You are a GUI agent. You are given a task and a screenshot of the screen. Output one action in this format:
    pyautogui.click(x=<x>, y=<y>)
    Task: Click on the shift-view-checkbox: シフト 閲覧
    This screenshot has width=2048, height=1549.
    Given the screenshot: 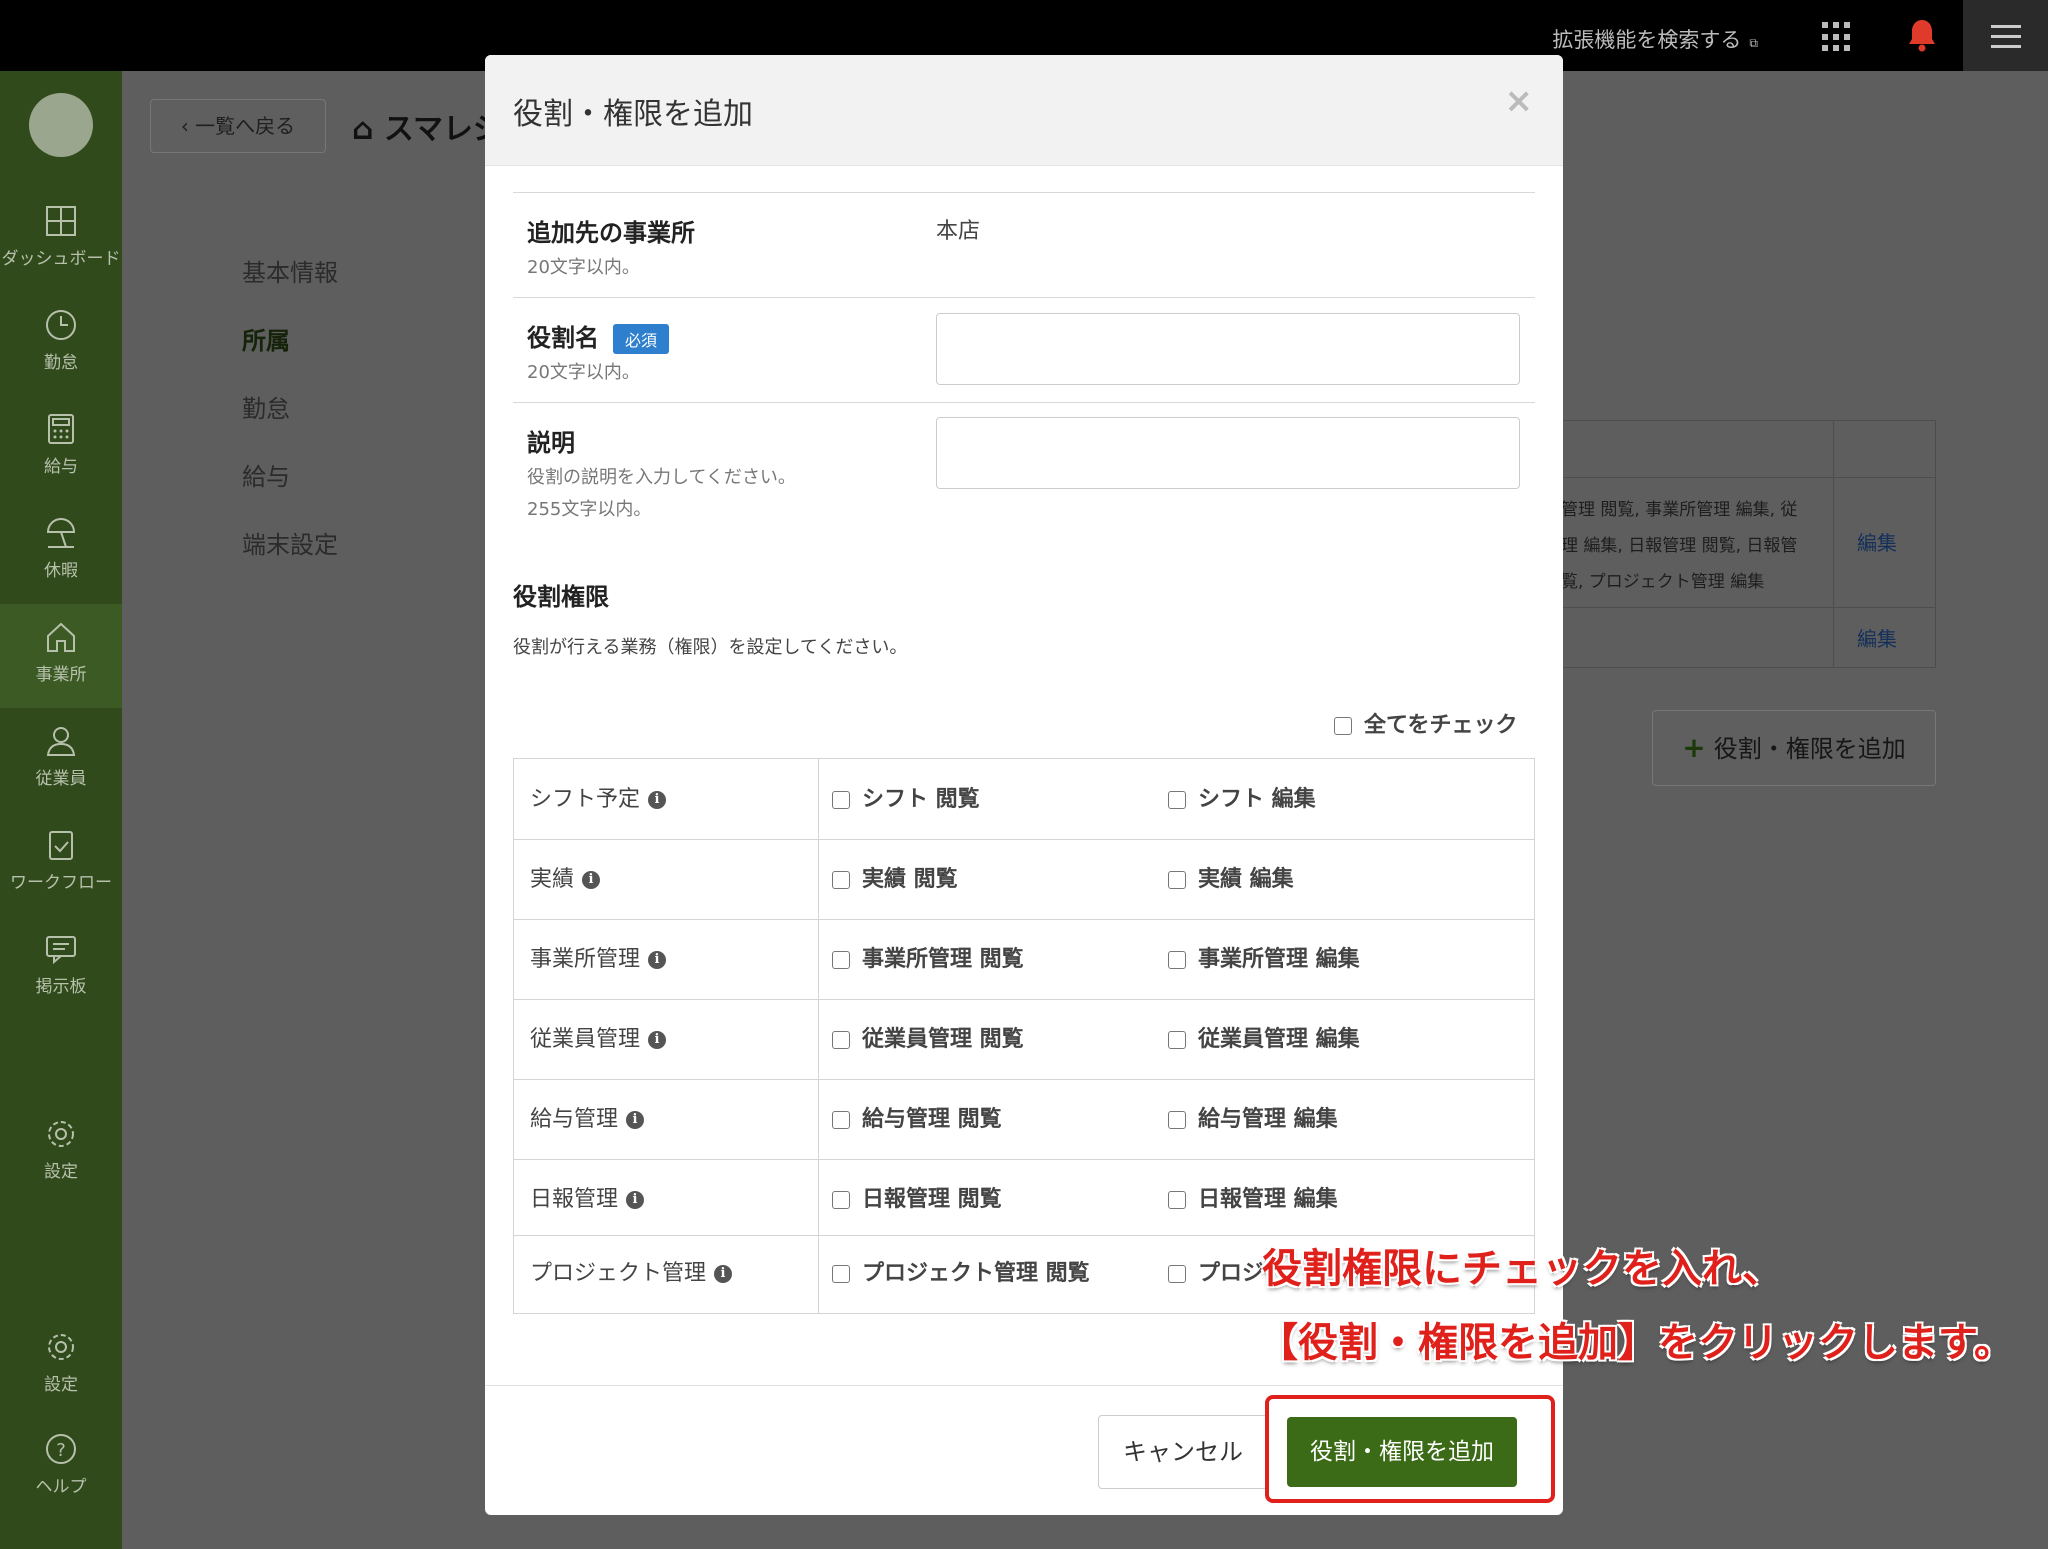 What is the action you would take?
    pyautogui.click(x=906, y=797)
    